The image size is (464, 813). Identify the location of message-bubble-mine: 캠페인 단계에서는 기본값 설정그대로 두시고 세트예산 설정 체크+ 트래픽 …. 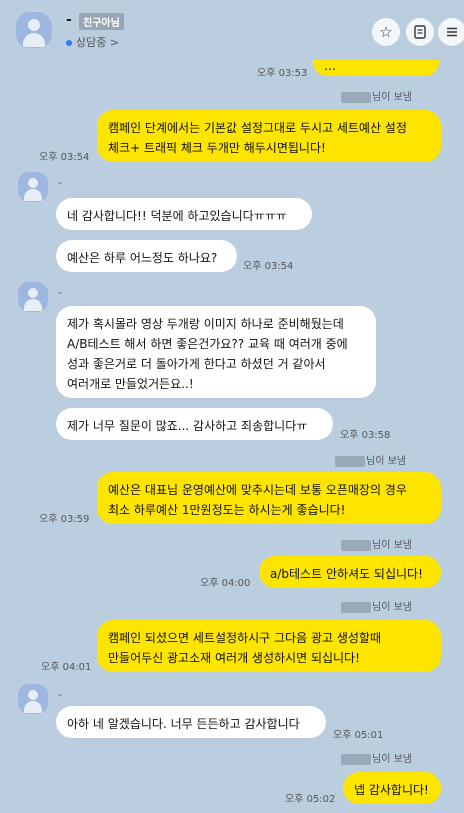
(269, 136).